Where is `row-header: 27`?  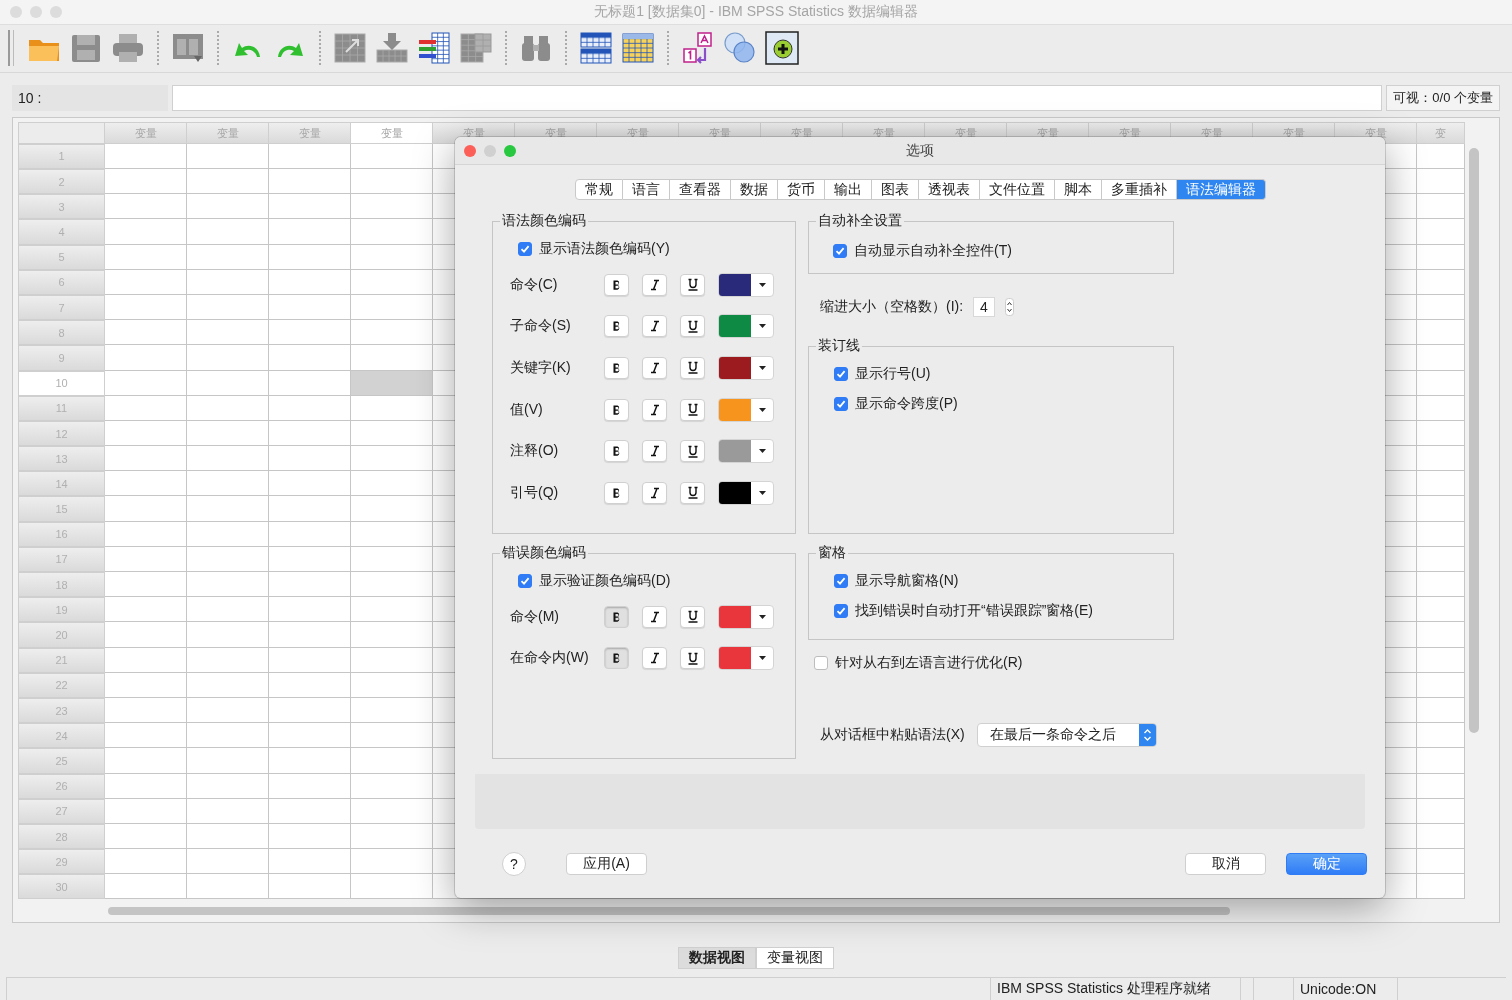
row-header: 27 is located at coordinates (61, 811).